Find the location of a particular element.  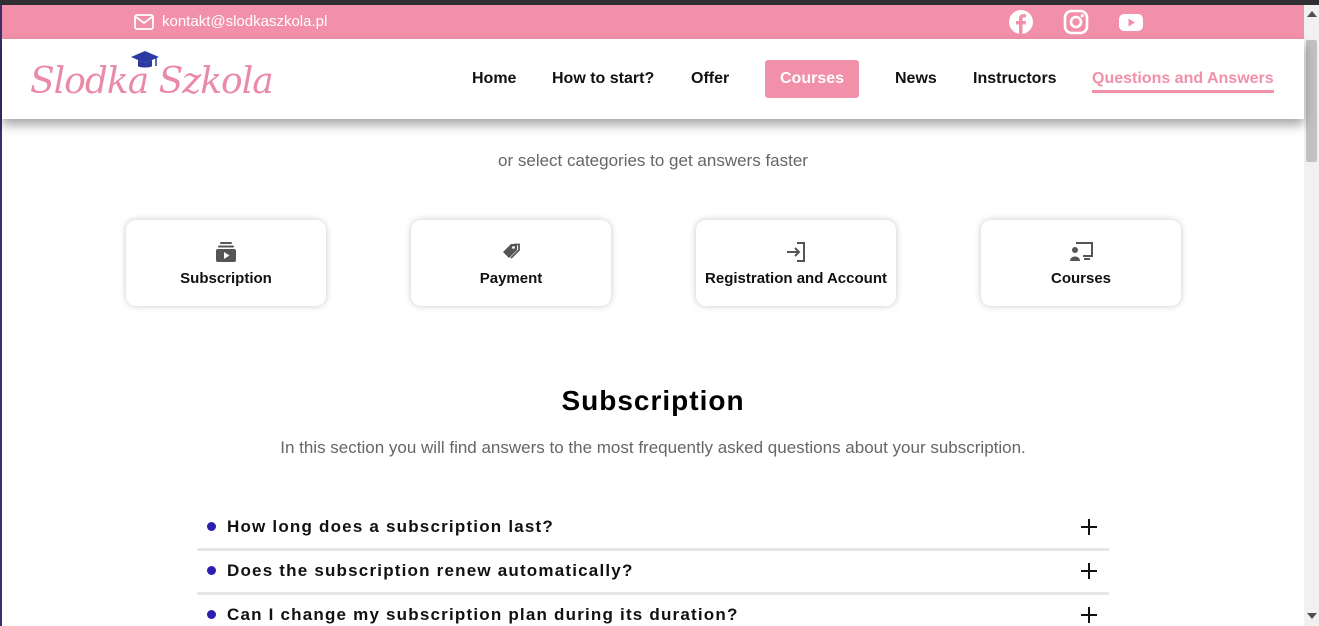

email-text: kontakt@slodkaszkola.pl is located at coordinates (245, 21).